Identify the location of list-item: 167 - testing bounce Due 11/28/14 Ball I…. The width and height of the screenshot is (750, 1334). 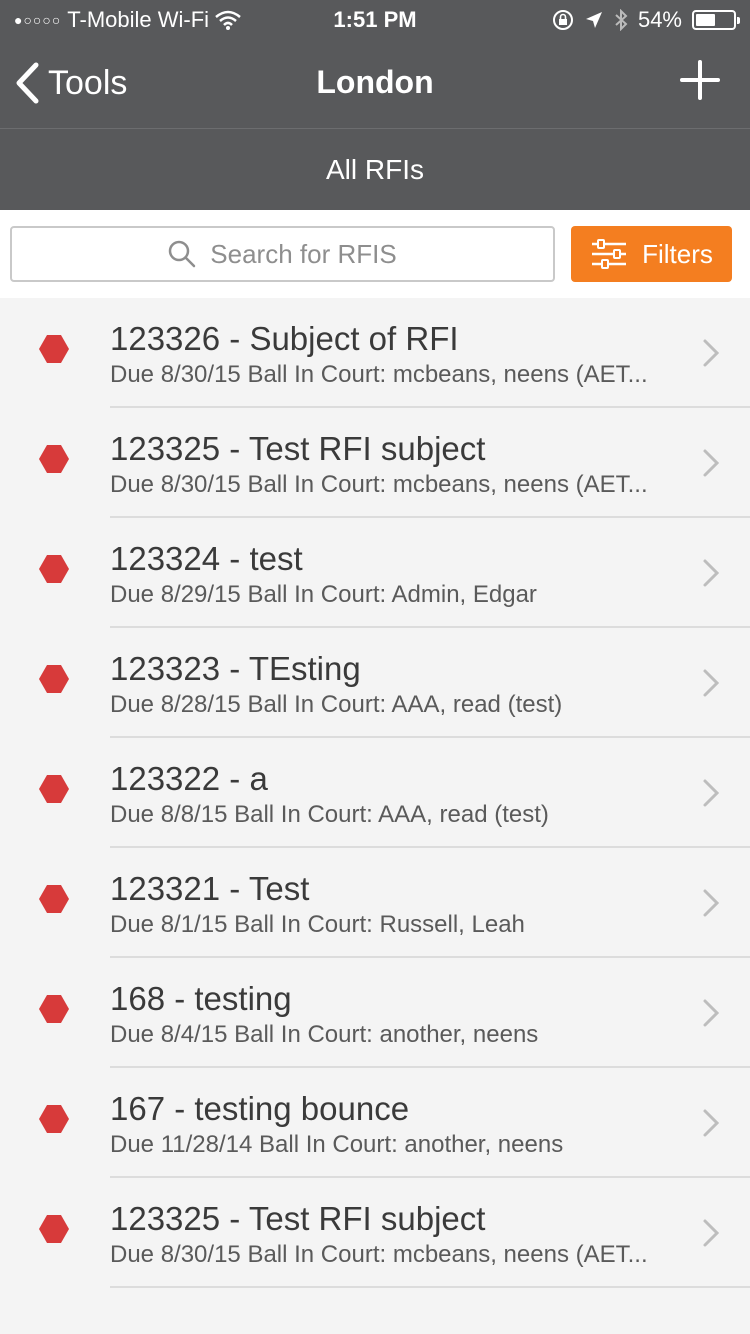
(375, 1123).